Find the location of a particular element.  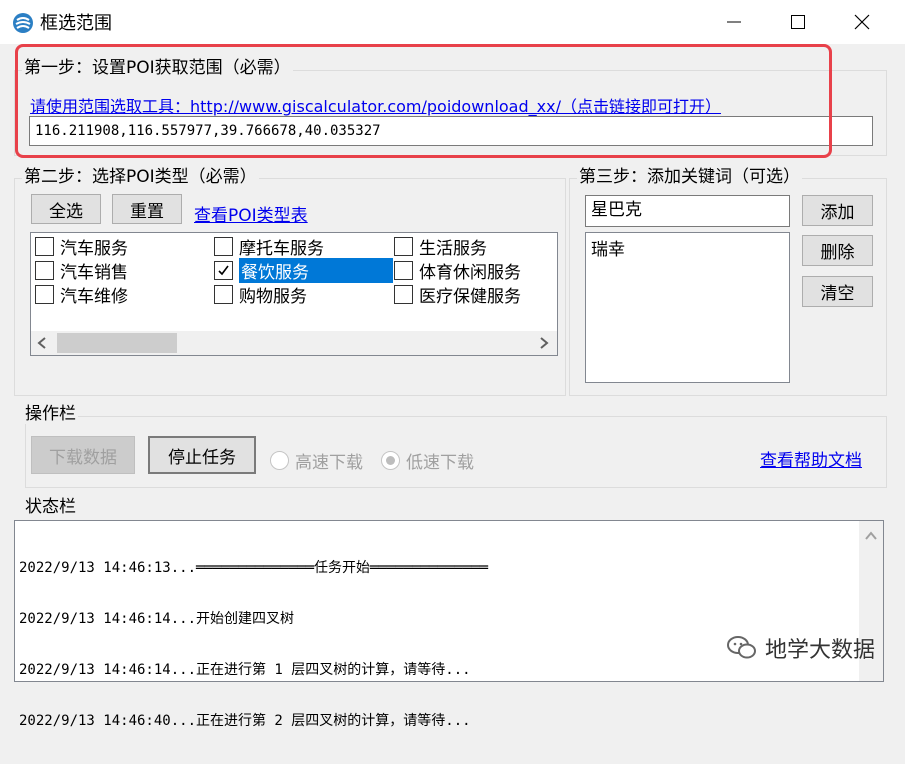

category-column-3: 生活服务 体育休闲服务 医疗保健服务 is located at coordinates (457, 270).